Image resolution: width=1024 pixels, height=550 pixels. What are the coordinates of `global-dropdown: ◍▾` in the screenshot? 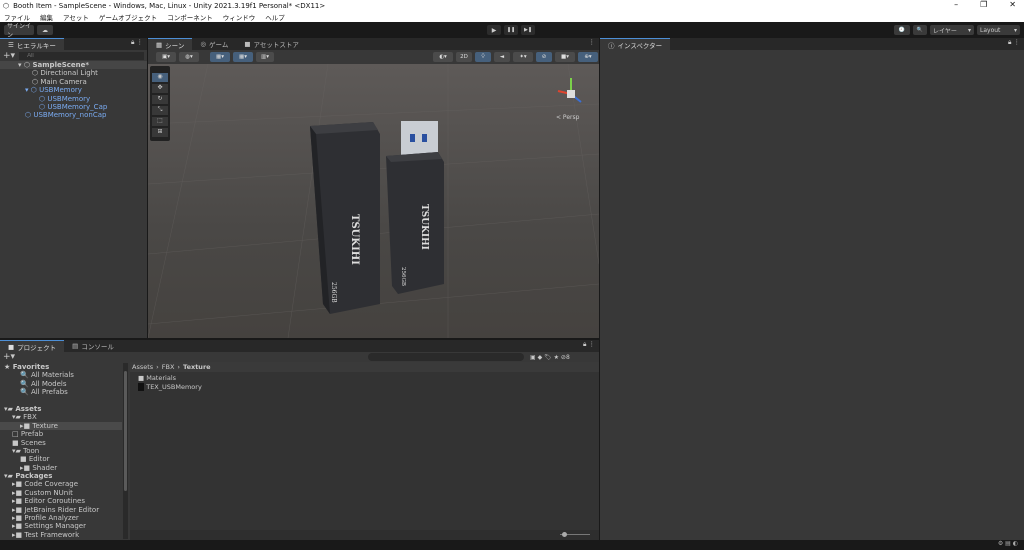 It's located at (189, 57).